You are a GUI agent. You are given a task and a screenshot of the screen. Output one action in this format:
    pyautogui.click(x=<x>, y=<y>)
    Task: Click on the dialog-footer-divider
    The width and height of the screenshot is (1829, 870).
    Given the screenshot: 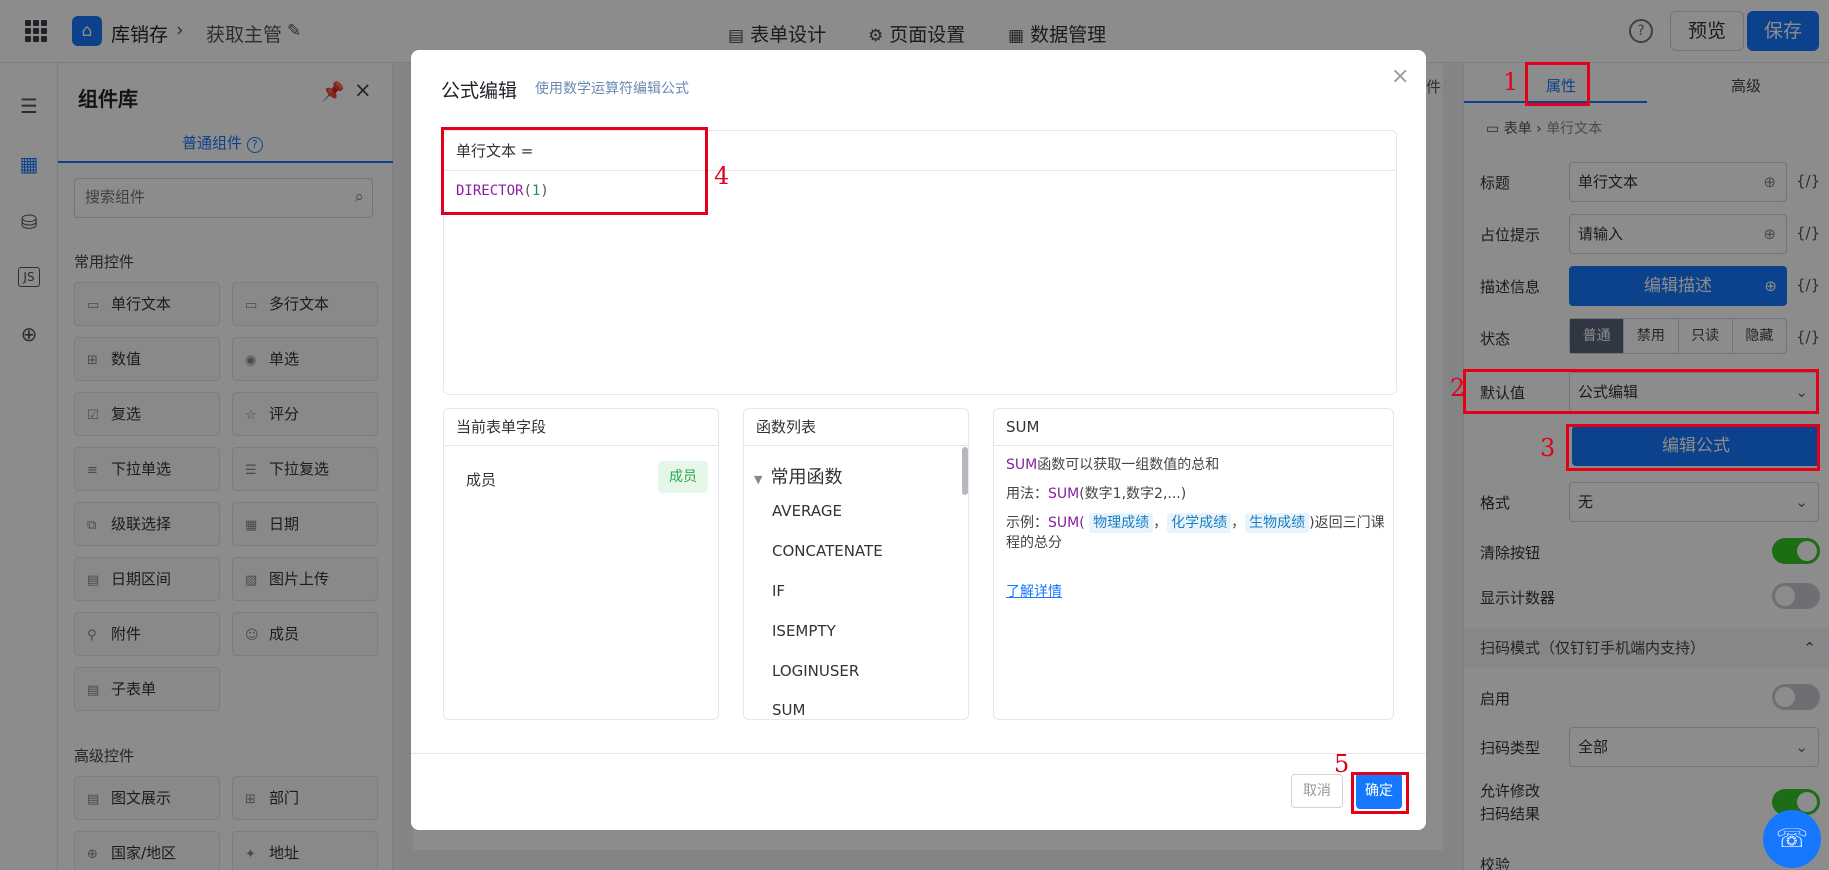 What is the action you would take?
    pyautogui.click(x=918, y=753)
    